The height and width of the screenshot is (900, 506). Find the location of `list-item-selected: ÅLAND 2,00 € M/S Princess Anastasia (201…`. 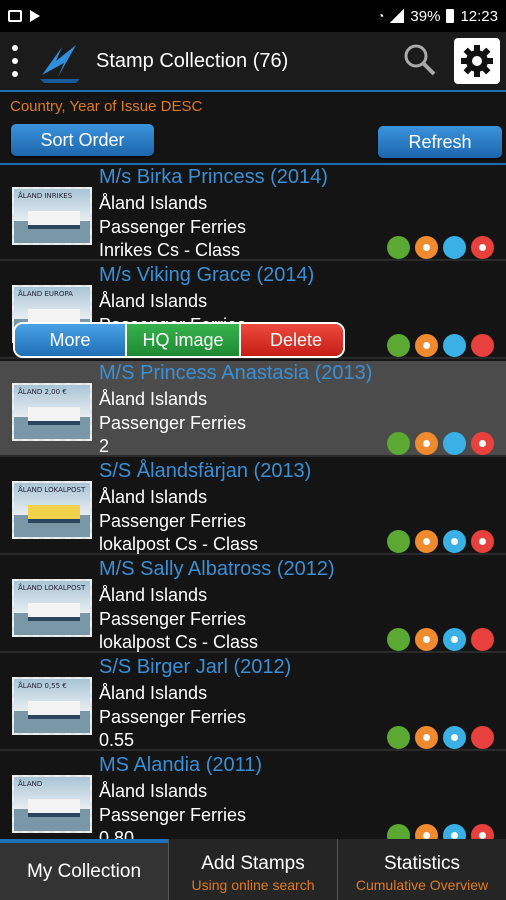

list-item-selected: ÅLAND 2,00 € M/S Princess Anastasia (201… is located at coordinates (253, 409).